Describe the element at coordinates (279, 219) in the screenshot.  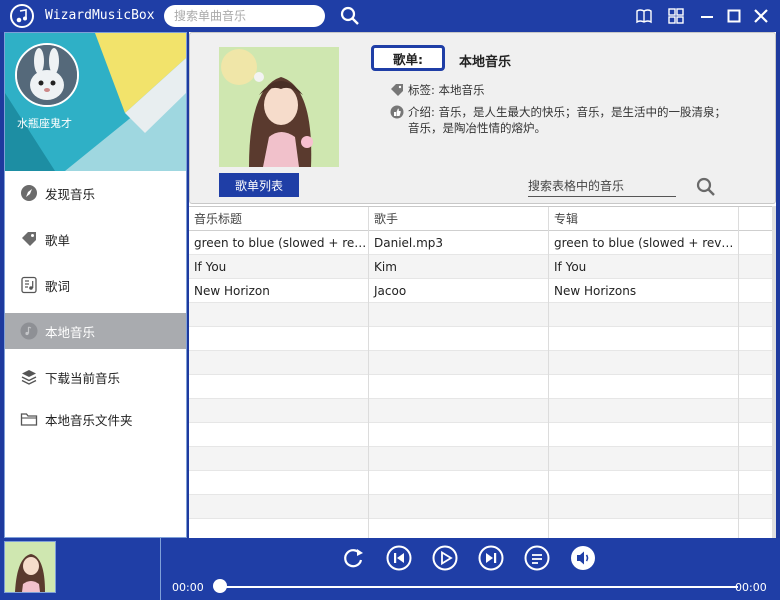
I see `column-header-title: 音乐标题` at that location.